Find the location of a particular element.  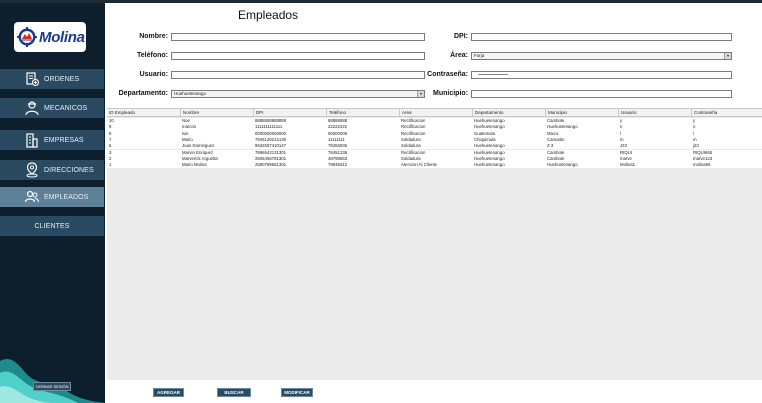

sidebar-item-label: CLIENTES is located at coordinates (52, 226).